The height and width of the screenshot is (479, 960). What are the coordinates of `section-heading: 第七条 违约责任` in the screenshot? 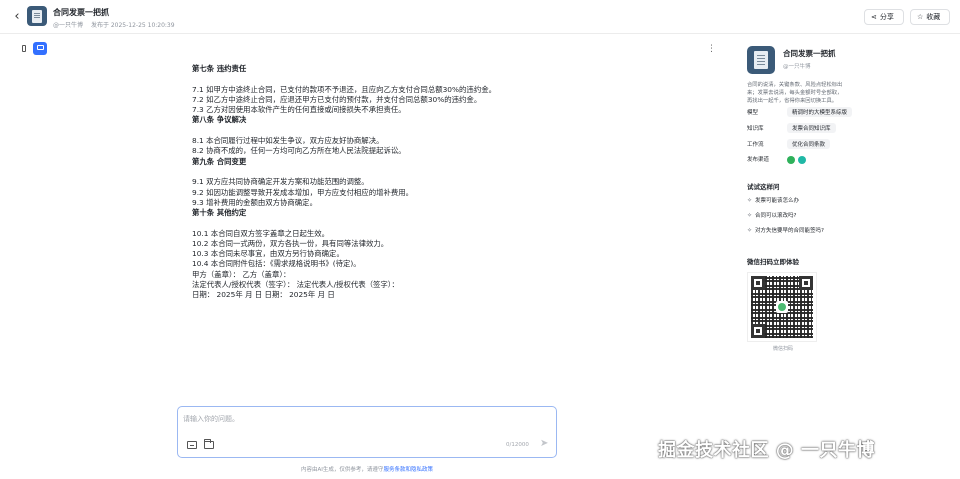 It's located at (219, 68).